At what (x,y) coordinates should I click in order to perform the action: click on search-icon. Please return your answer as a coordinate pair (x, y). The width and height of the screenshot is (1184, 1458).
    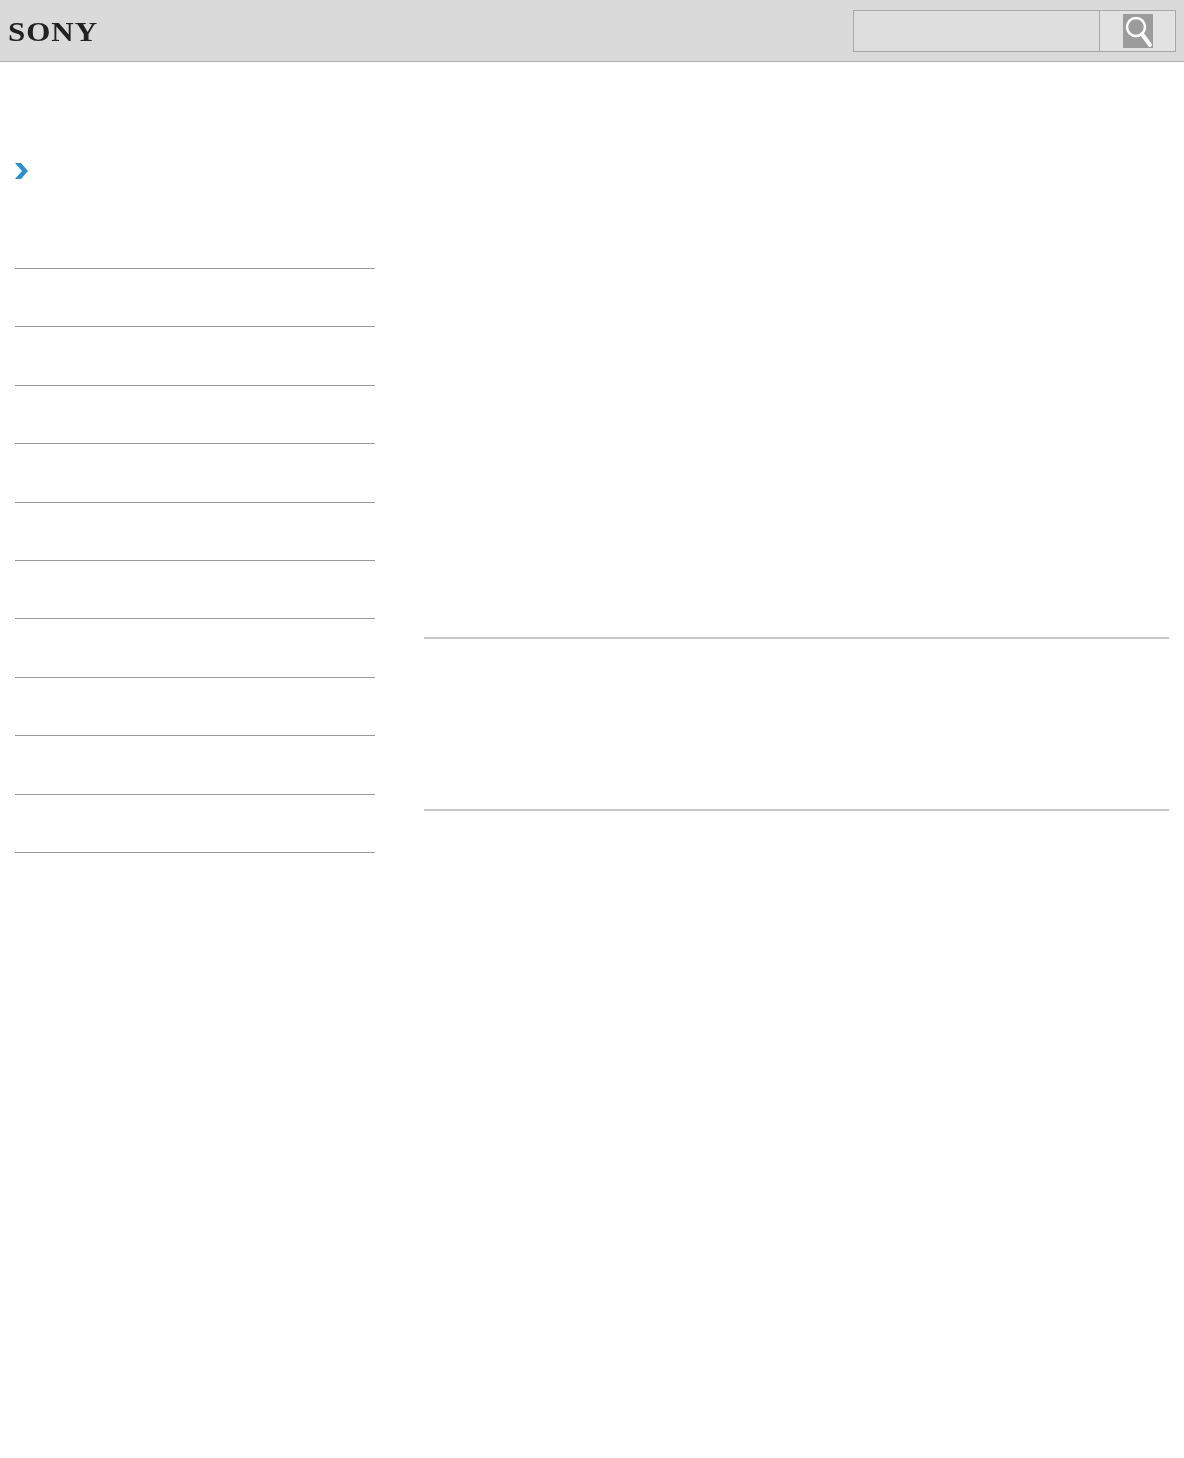
    Looking at the image, I should click on (1137, 30).